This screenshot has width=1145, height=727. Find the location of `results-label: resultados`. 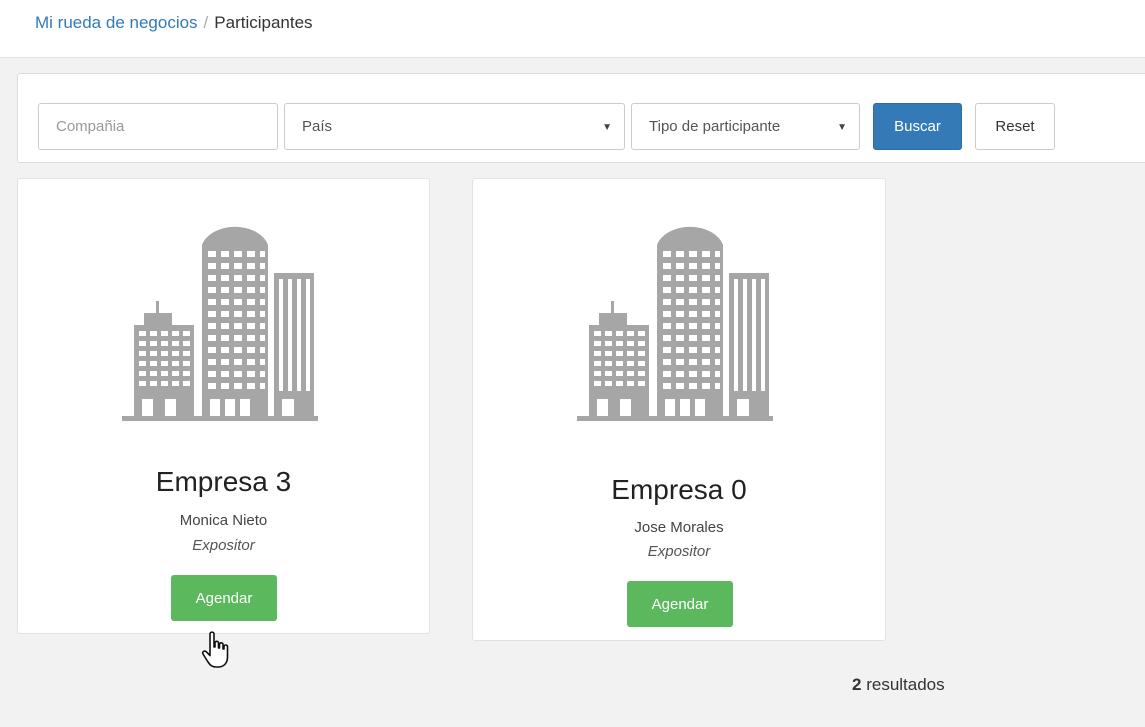

results-label: resultados is located at coordinates (905, 684).